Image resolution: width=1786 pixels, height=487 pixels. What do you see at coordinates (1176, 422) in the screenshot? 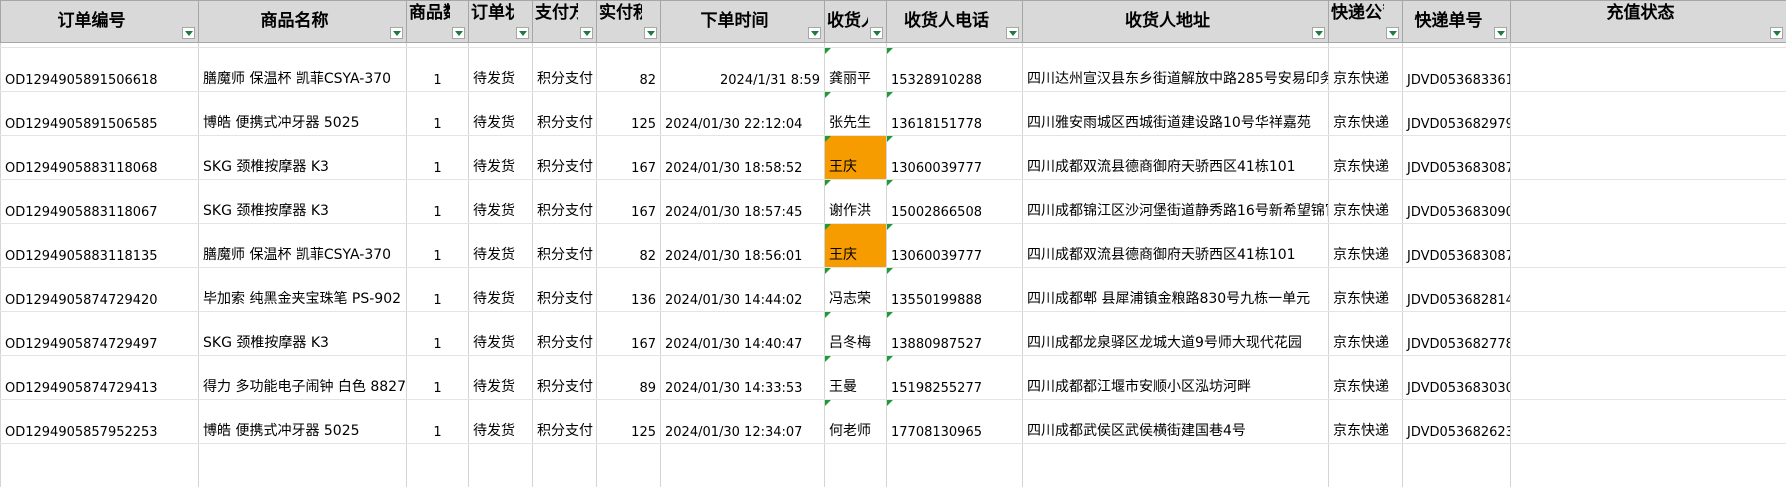
I see `cell-receiver-address: 四川成都武侯区武侯横街建国巷4号` at bounding box center [1176, 422].